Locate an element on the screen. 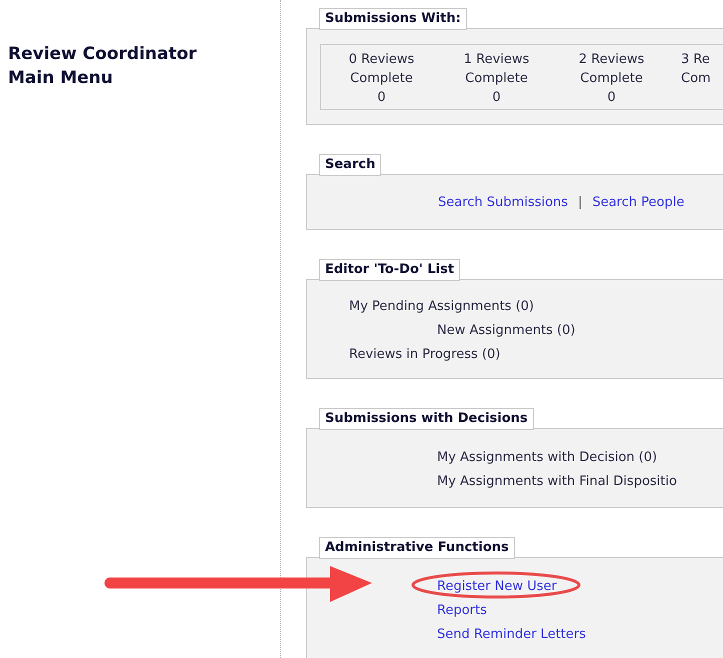  menu-link: Reports is located at coordinates (462, 611).